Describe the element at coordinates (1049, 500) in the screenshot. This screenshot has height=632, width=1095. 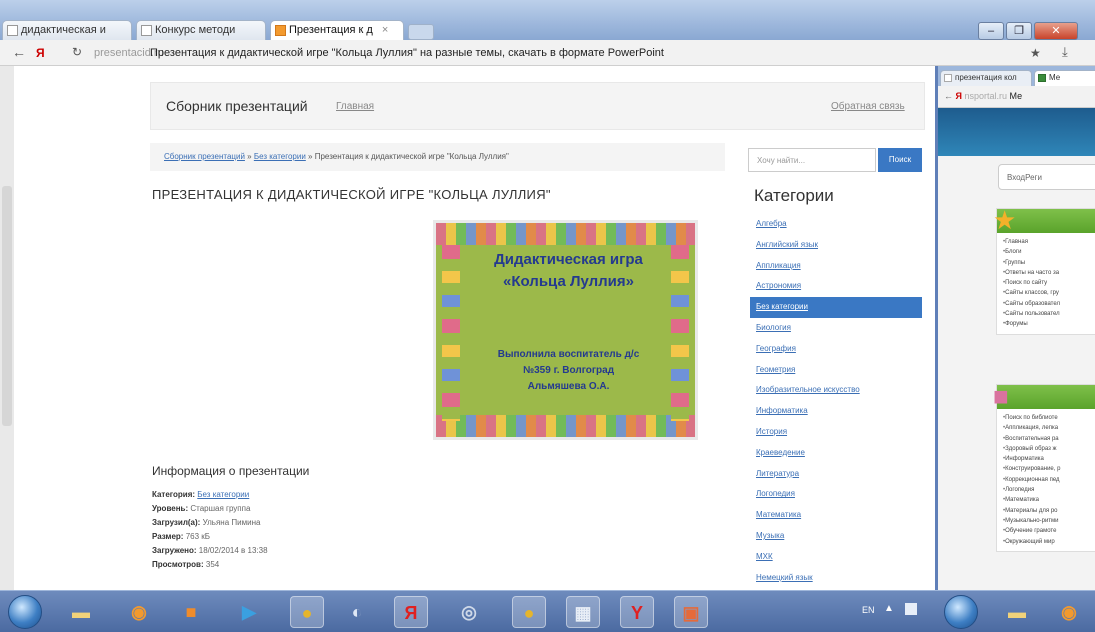
I see `list-item: Математика` at that location.